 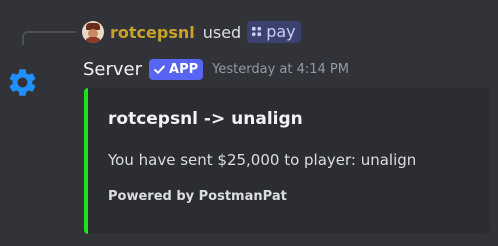 I want to click on embed-description: You have sent $25,000 to player: unalign, so click(x=262, y=160).